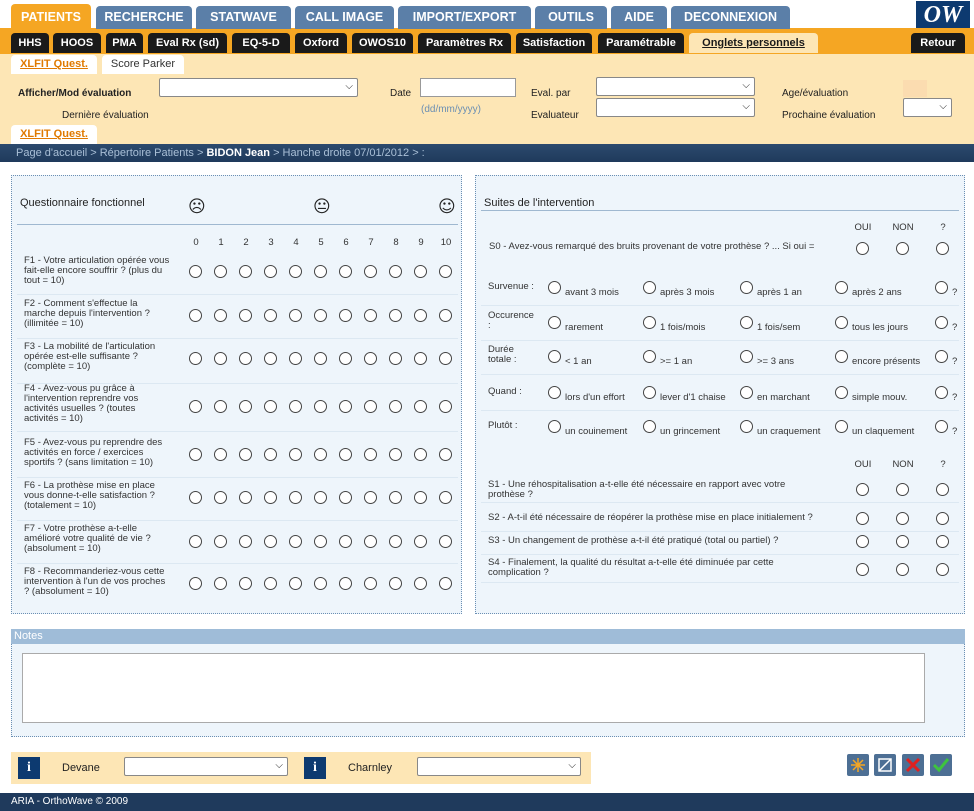 Image resolution: width=974 pixels, height=811 pixels. I want to click on retour-button: Retour, so click(938, 43).